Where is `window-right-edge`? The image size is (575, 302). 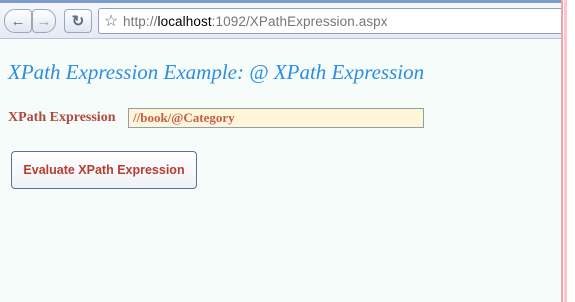
window-right-edge is located at coordinates (568, 151).